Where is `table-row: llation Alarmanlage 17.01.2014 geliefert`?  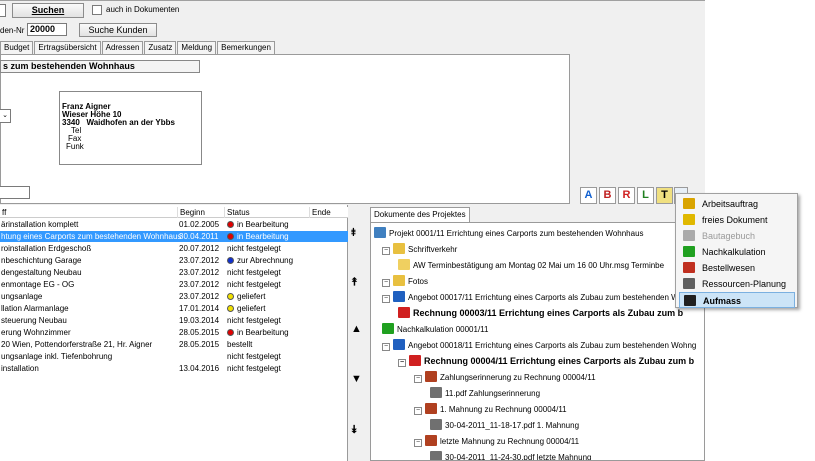 table-row: llation Alarmanlage 17.01.2014 geliefert is located at coordinates (174, 308).